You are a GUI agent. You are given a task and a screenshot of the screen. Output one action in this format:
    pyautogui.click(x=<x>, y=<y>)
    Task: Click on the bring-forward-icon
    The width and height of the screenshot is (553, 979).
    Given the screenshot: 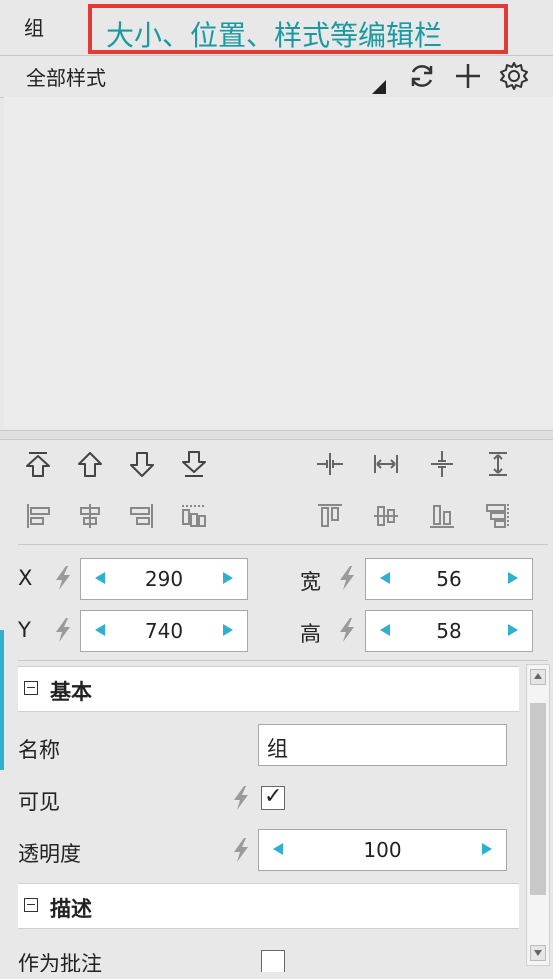 What is the action you would take?
    pyautogui.click(x=90, y=464)
    